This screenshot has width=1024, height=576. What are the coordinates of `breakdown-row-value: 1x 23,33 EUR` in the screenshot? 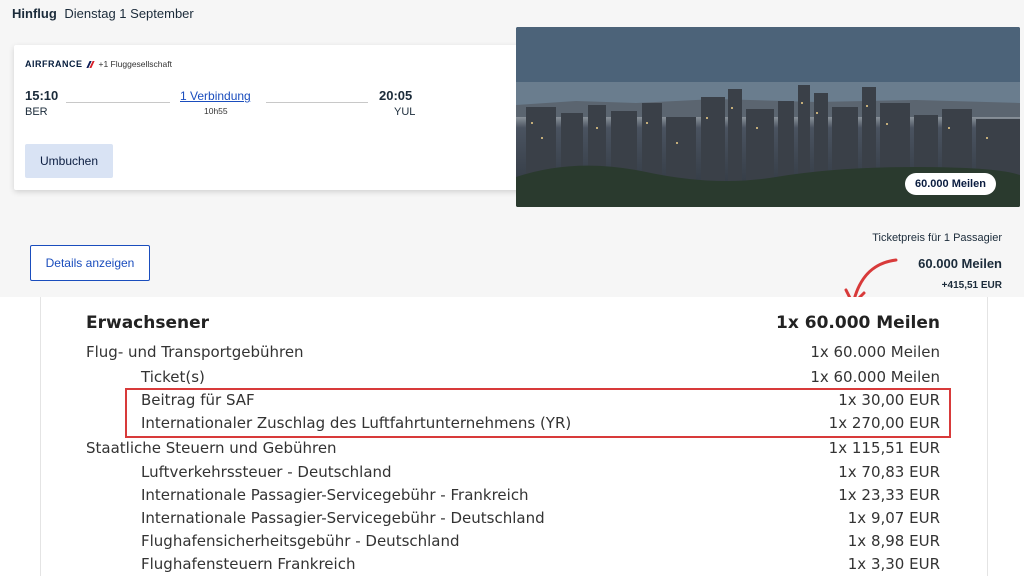 It's located at (889, 495).